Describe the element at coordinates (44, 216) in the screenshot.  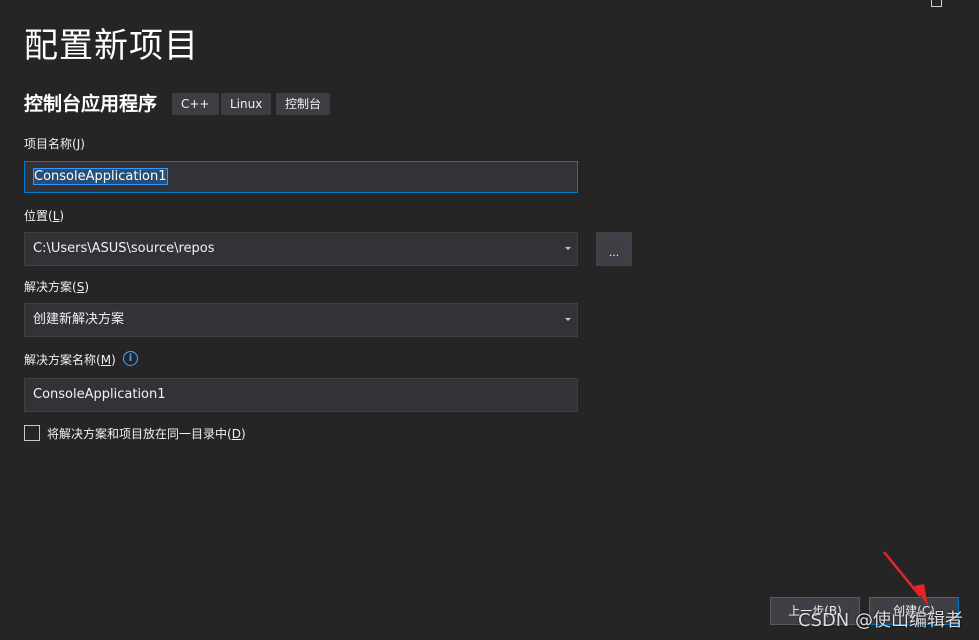
I see `location-label: 位置(L)` at that location.